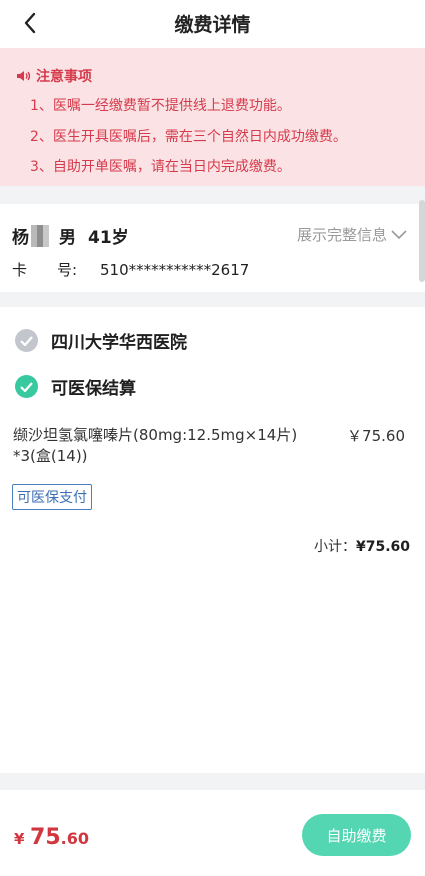  I want to click on patient-name-row: 杨 男 41岁, so click(70, 235).